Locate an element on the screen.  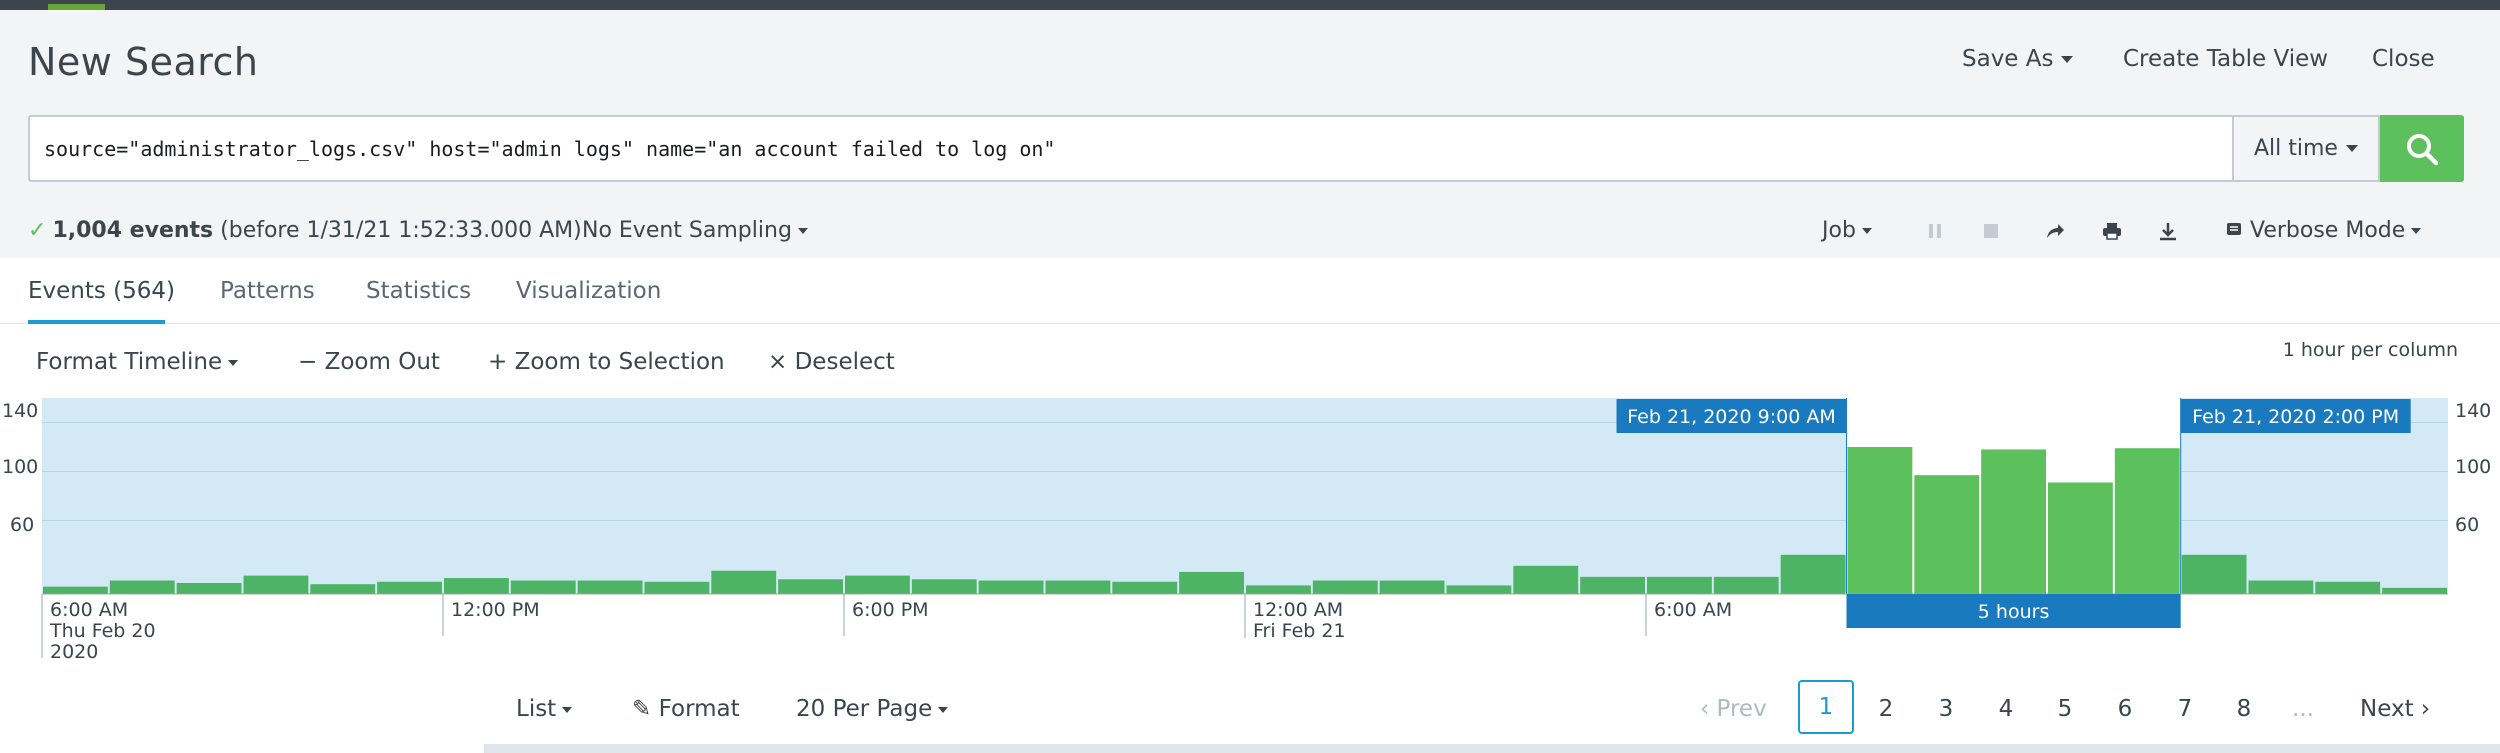
page-2: 2 is located at coordinates (1886, 709).